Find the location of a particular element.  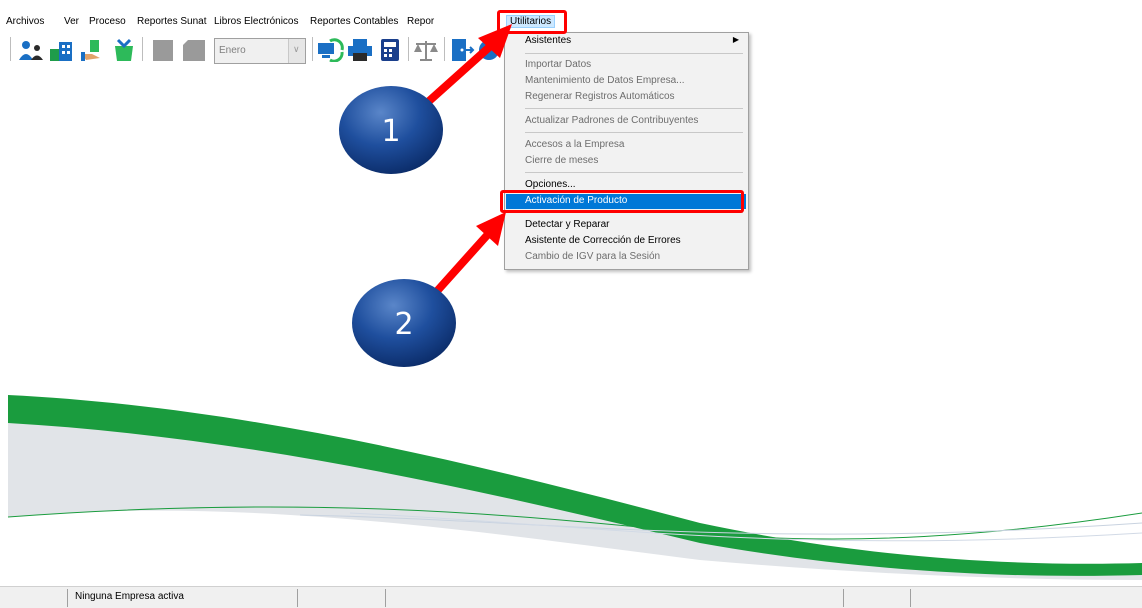

annotation-bubble-2: 2 is located at coordinates (404, 323).